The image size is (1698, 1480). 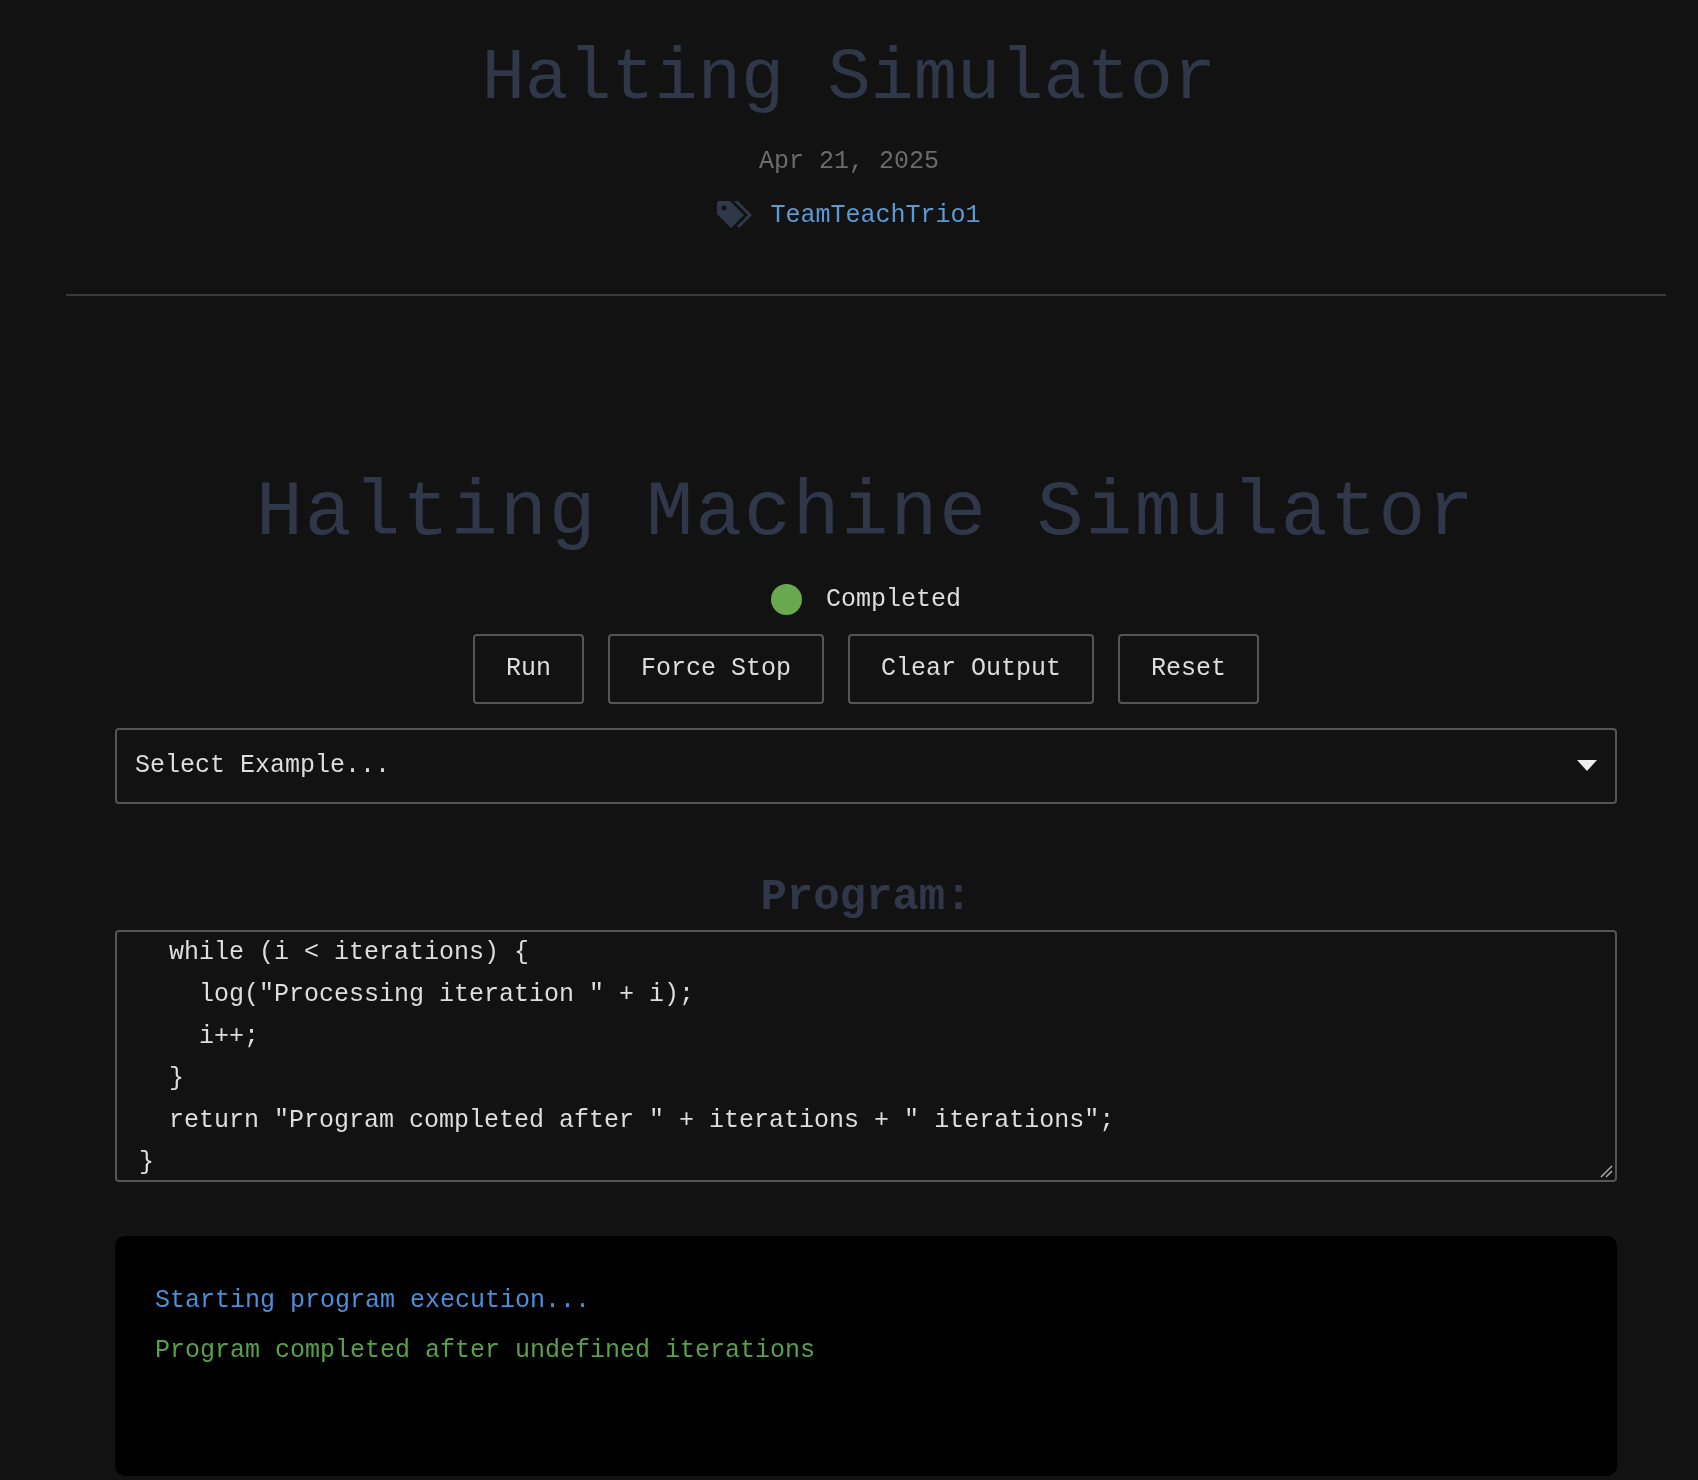 What do you see at coordinates (528, 669) in the screenshot?
I see `action-button: Run` at bounding box center [528, 669].